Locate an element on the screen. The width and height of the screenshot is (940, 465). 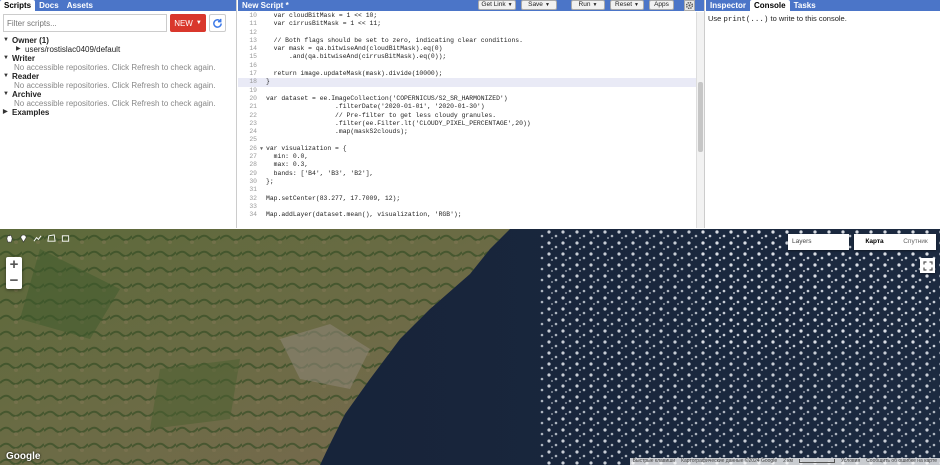
report-error-link: Сообщить об ошибке на карте is located at coordinates (901, 461).